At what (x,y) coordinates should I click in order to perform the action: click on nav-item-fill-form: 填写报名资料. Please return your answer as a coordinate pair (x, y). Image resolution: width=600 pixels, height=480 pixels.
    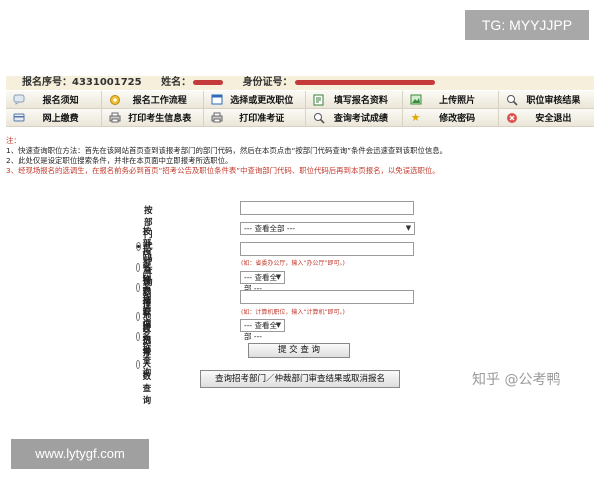
    Looking at the image, I should click on (354, 99).